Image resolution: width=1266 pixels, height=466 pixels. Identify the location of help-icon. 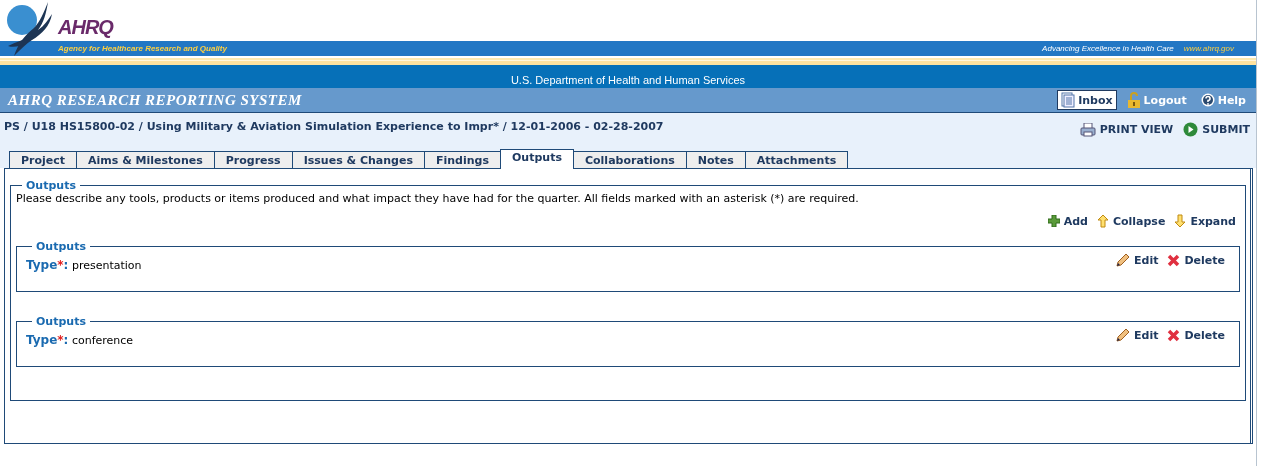
(1207, 100).